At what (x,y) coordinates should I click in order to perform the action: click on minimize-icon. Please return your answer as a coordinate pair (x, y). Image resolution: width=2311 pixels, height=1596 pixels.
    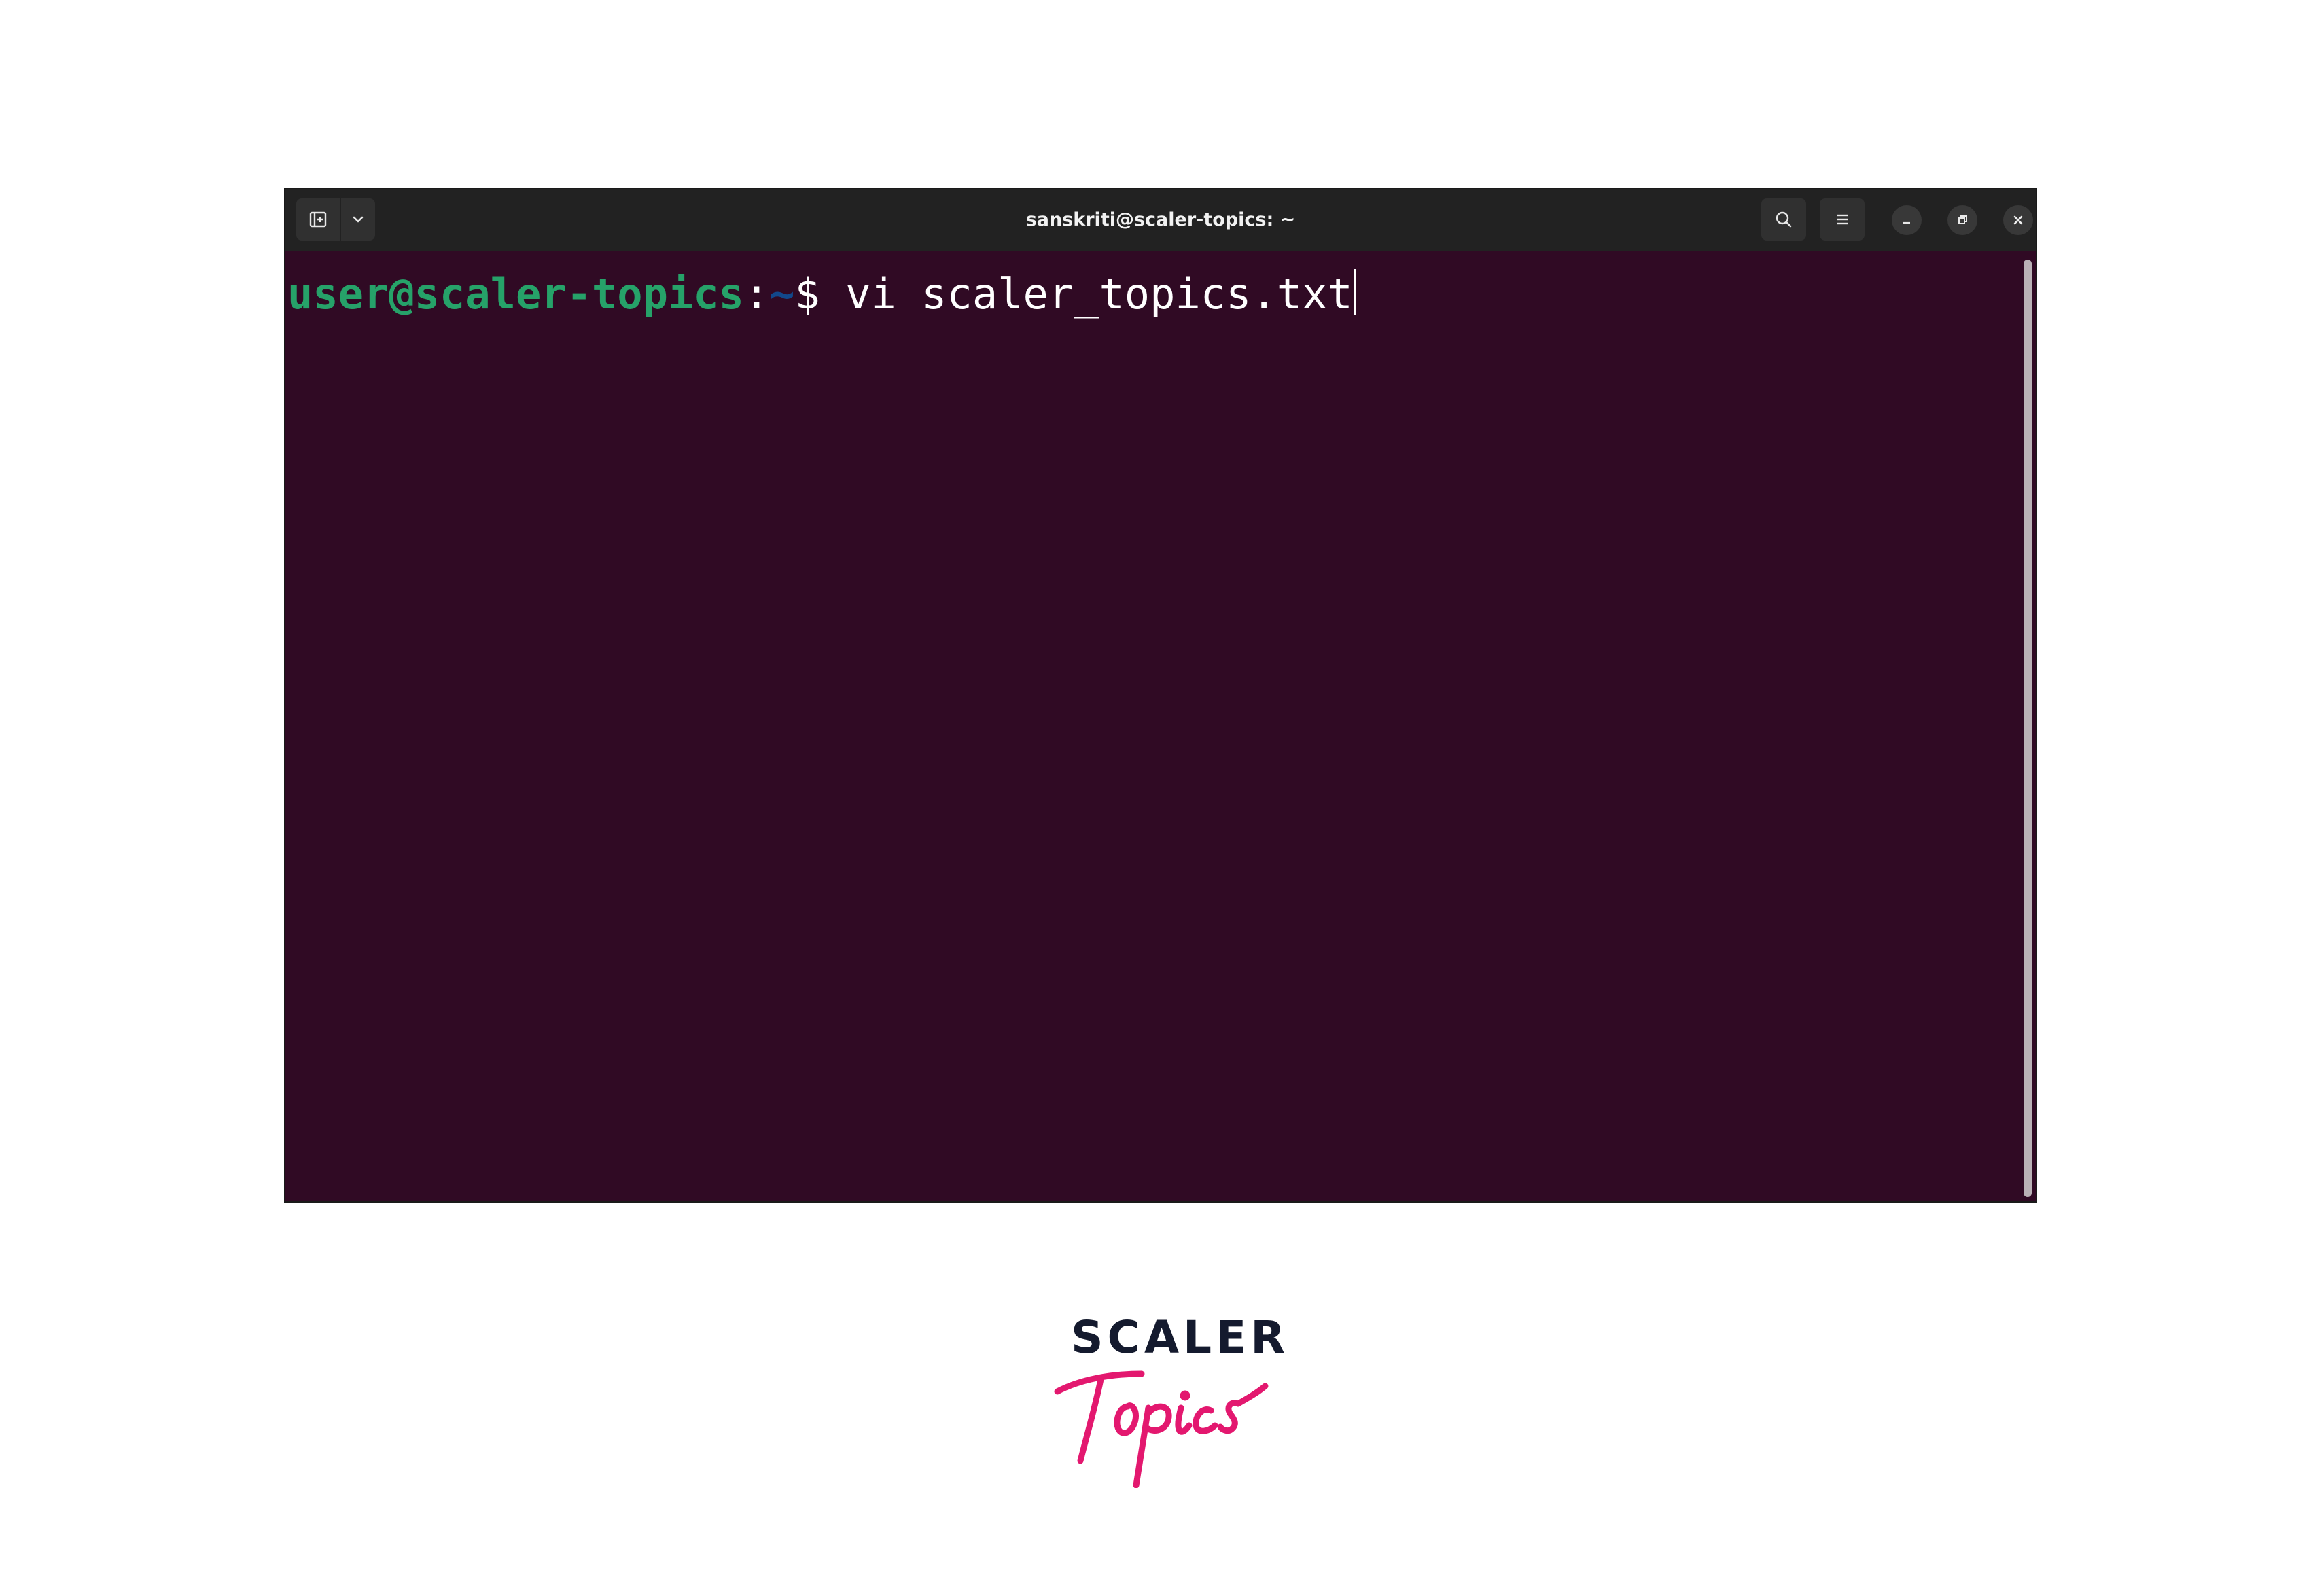
    Looking at the image, I should click on (1906, 222).